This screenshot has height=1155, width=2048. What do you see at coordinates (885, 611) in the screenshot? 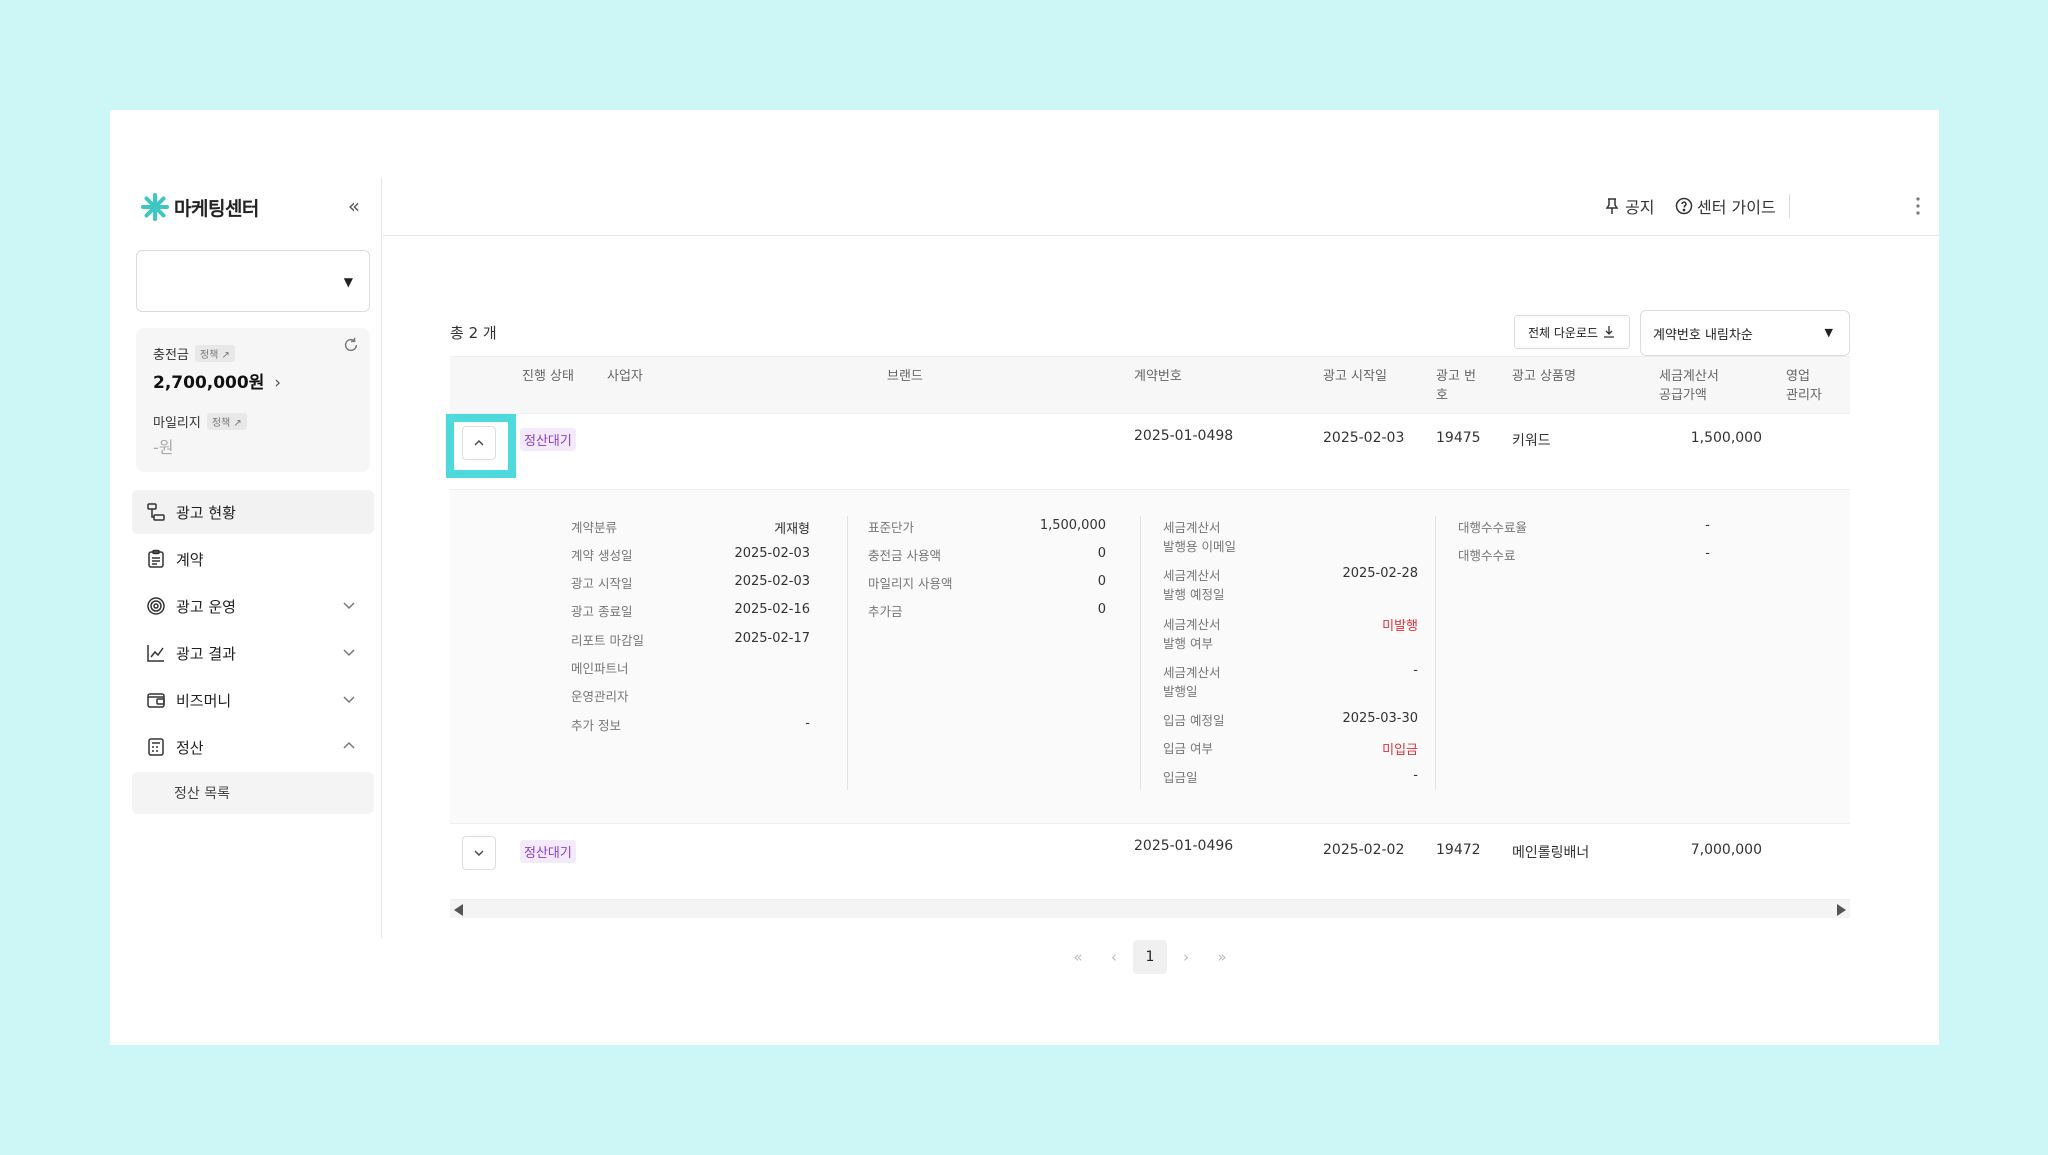
I see `detail-label: 추가금` at bounding box center [885, 611].